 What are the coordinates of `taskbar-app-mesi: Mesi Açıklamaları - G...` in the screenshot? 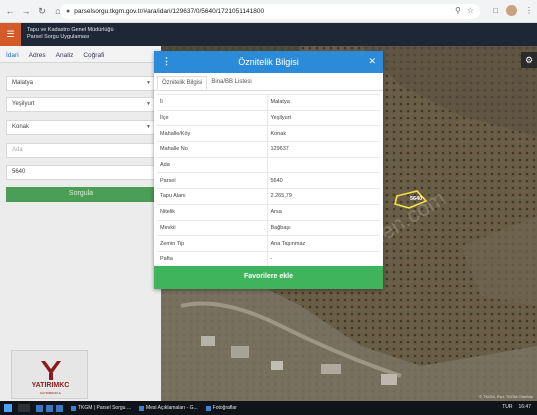 It's located at (168, 408).